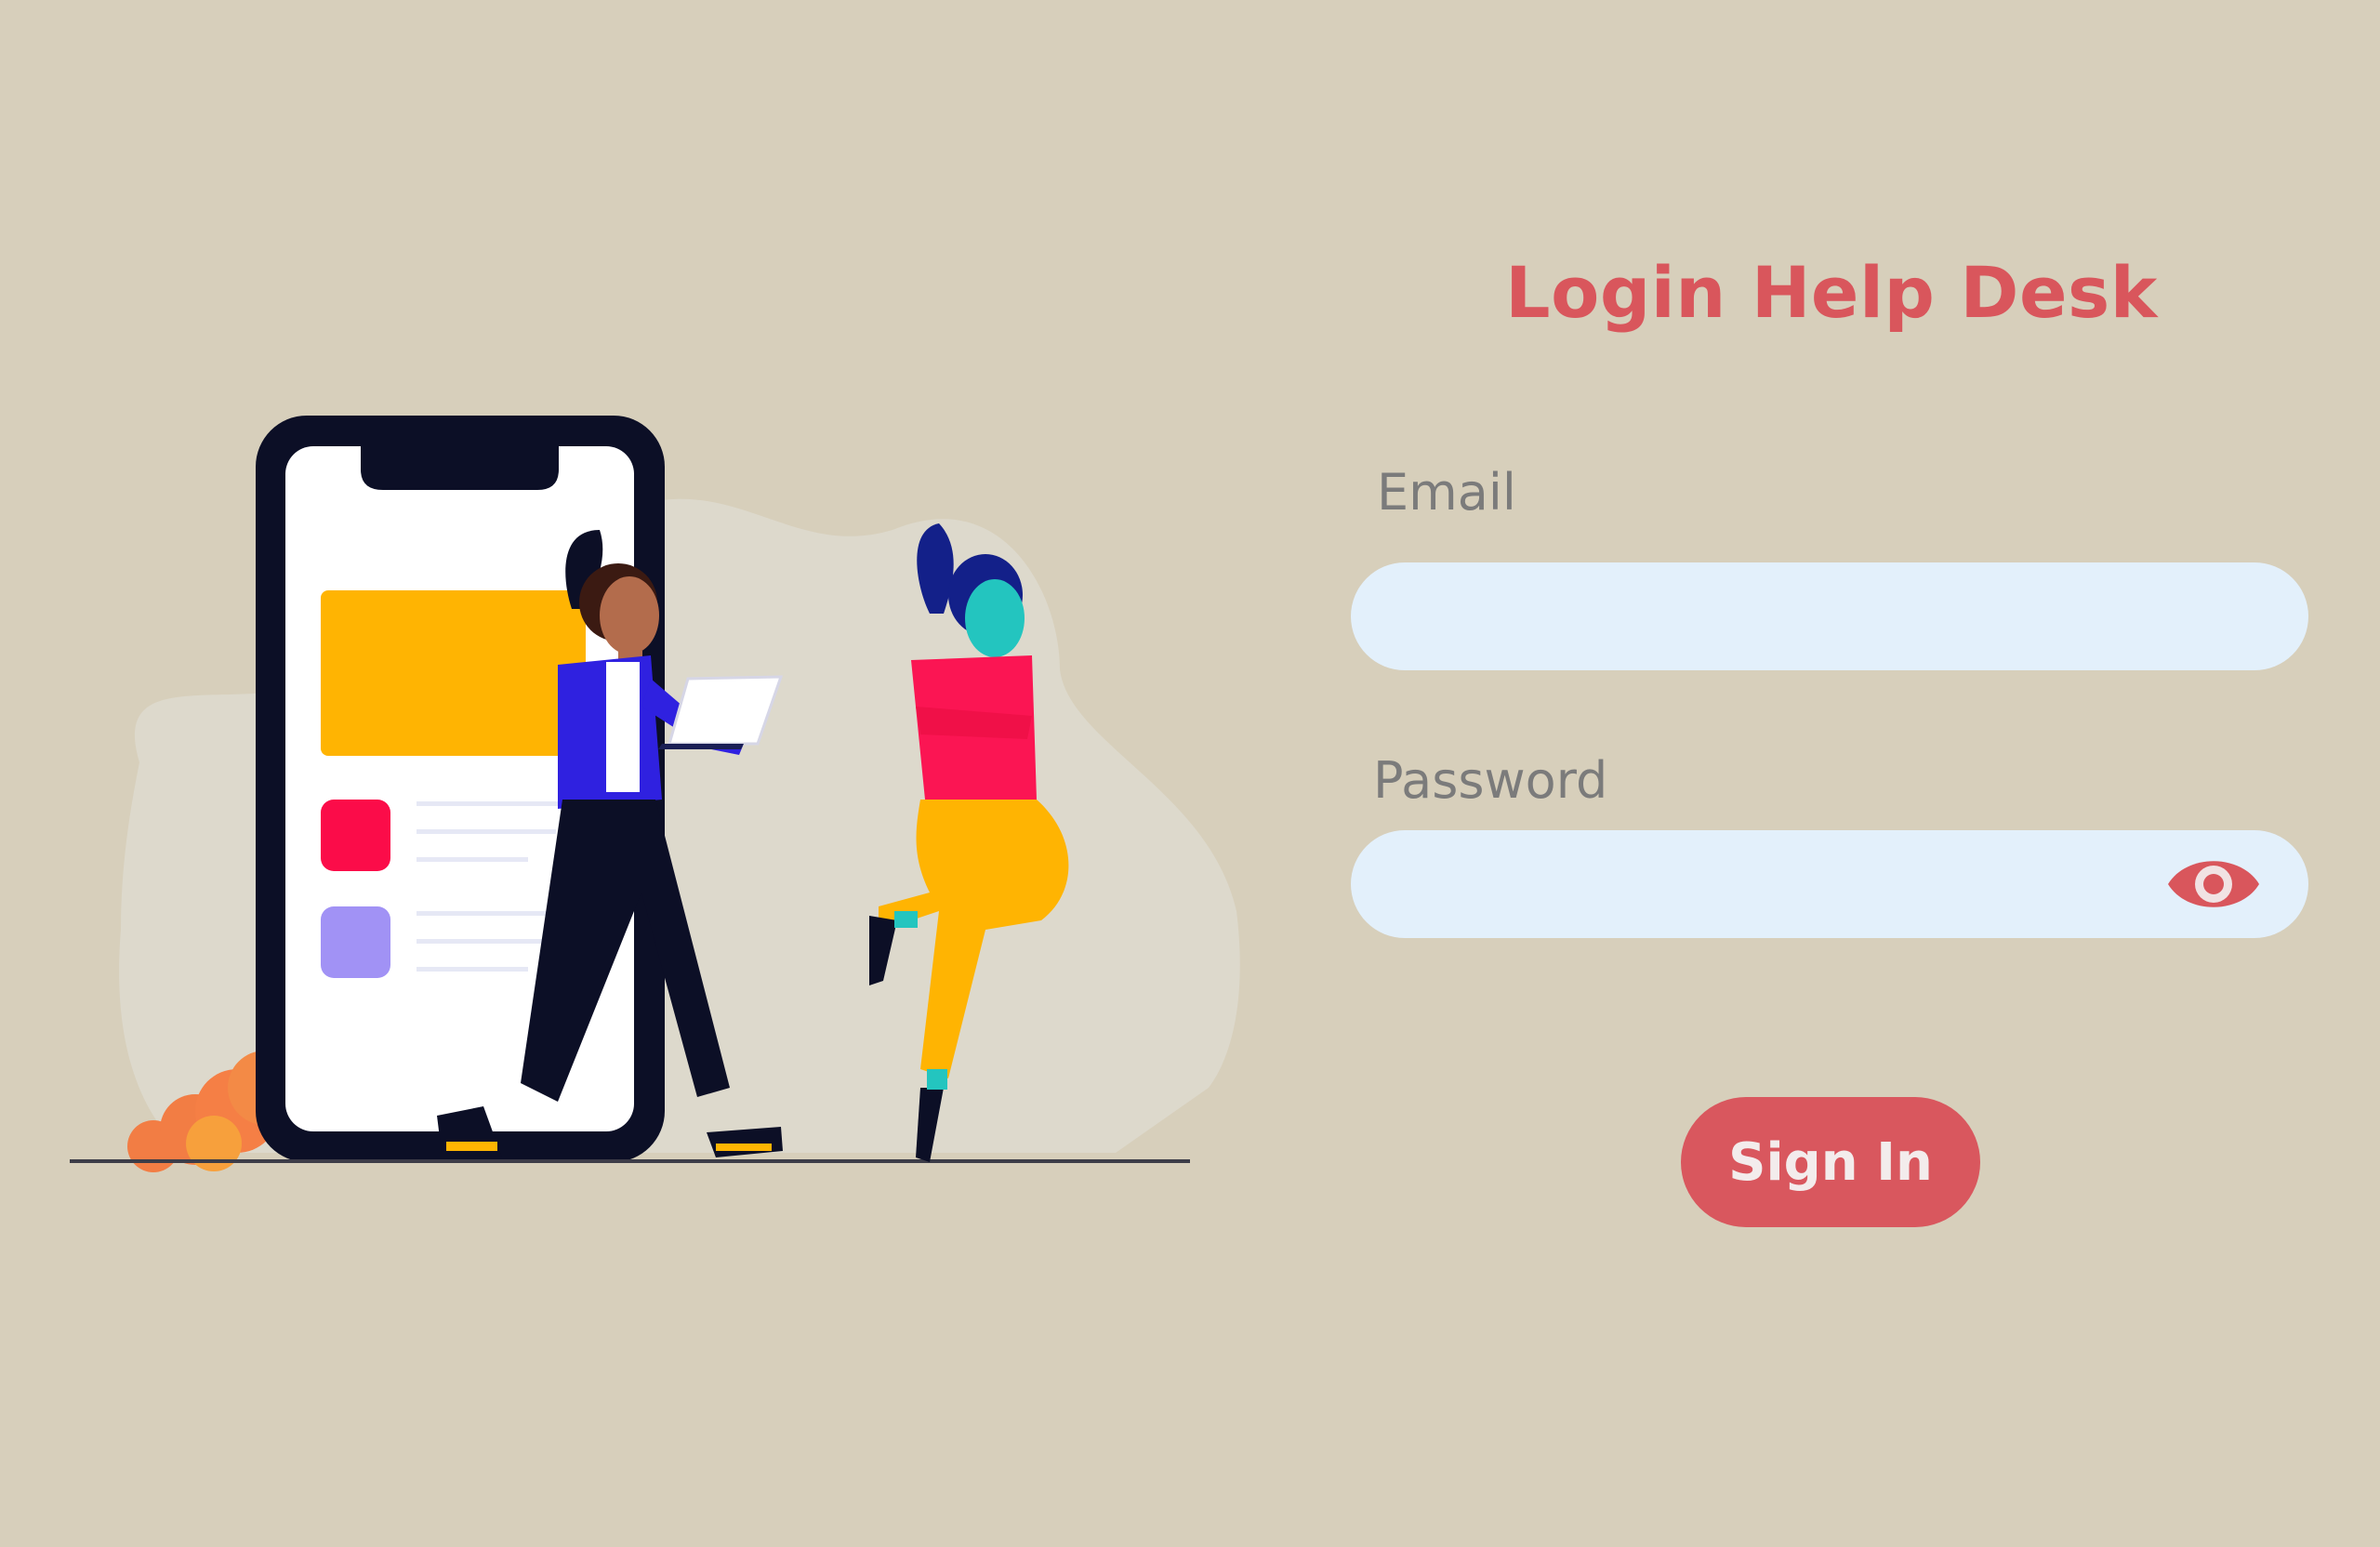 Image resolution: width=2380 pixels, height=1547 pixels. I want to click on password-visibility-toggle, so click(2213, 884).